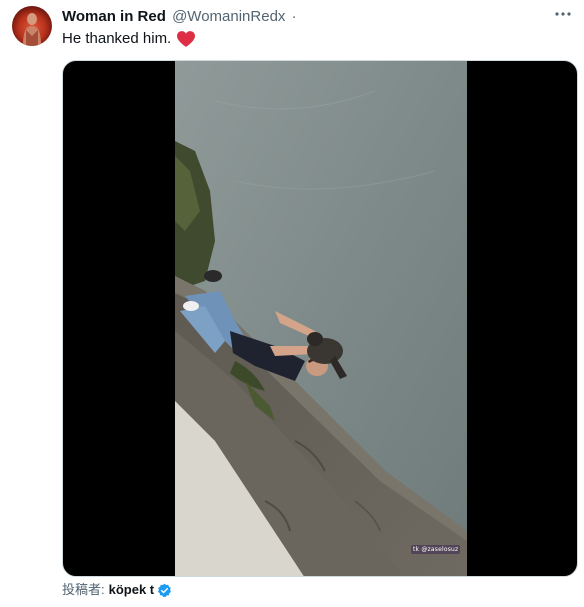 This screenshot has height=607, width=584. What do you see at coordinates (32, 26) in the screenshot?
I see `avatar` at bounding box center [32, 26].